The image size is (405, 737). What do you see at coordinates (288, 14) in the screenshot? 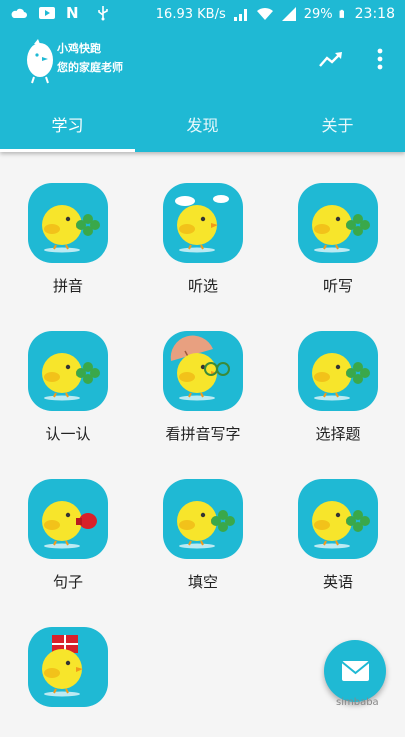
I see `cell-signal-icon` at bounding box center [288, 14].